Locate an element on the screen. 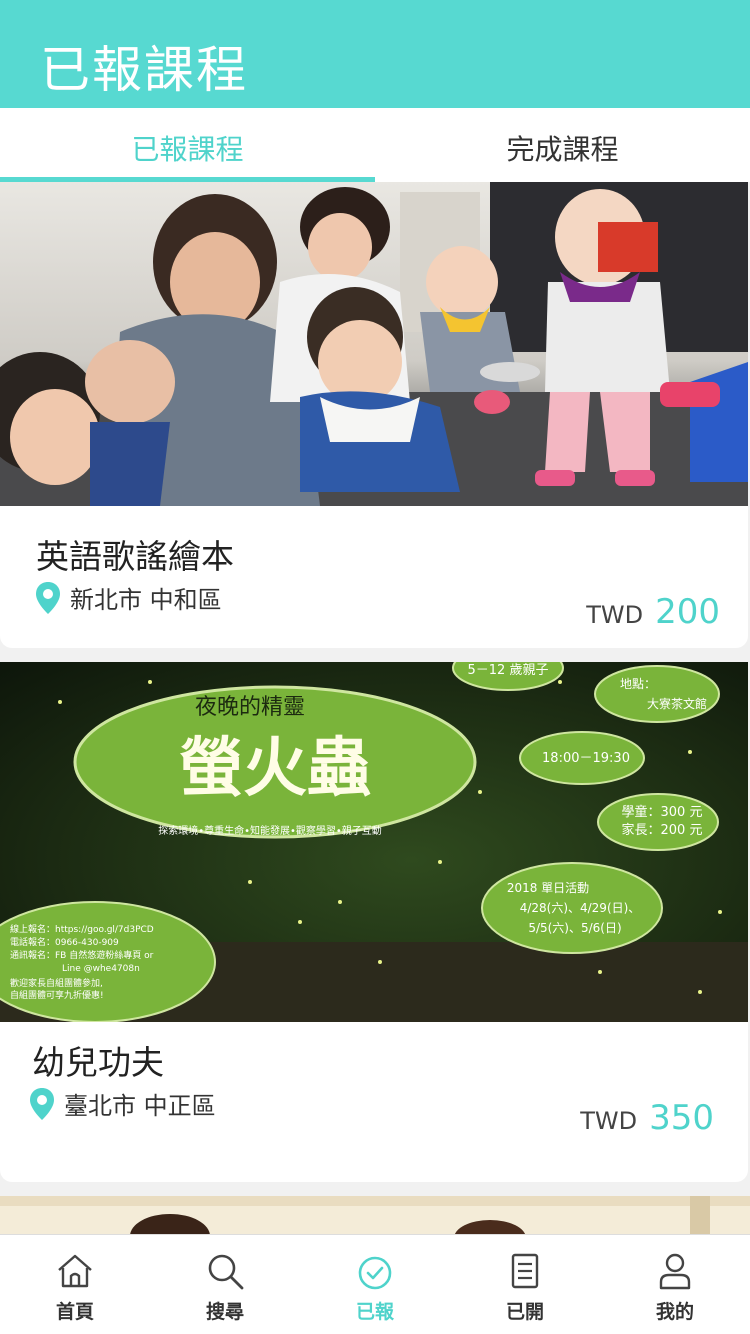 The width and height of the screenshot is (750, 1334). poster-signup-line-5: 歡迎家長自組團體參加, is located at coordinates (56, 983).